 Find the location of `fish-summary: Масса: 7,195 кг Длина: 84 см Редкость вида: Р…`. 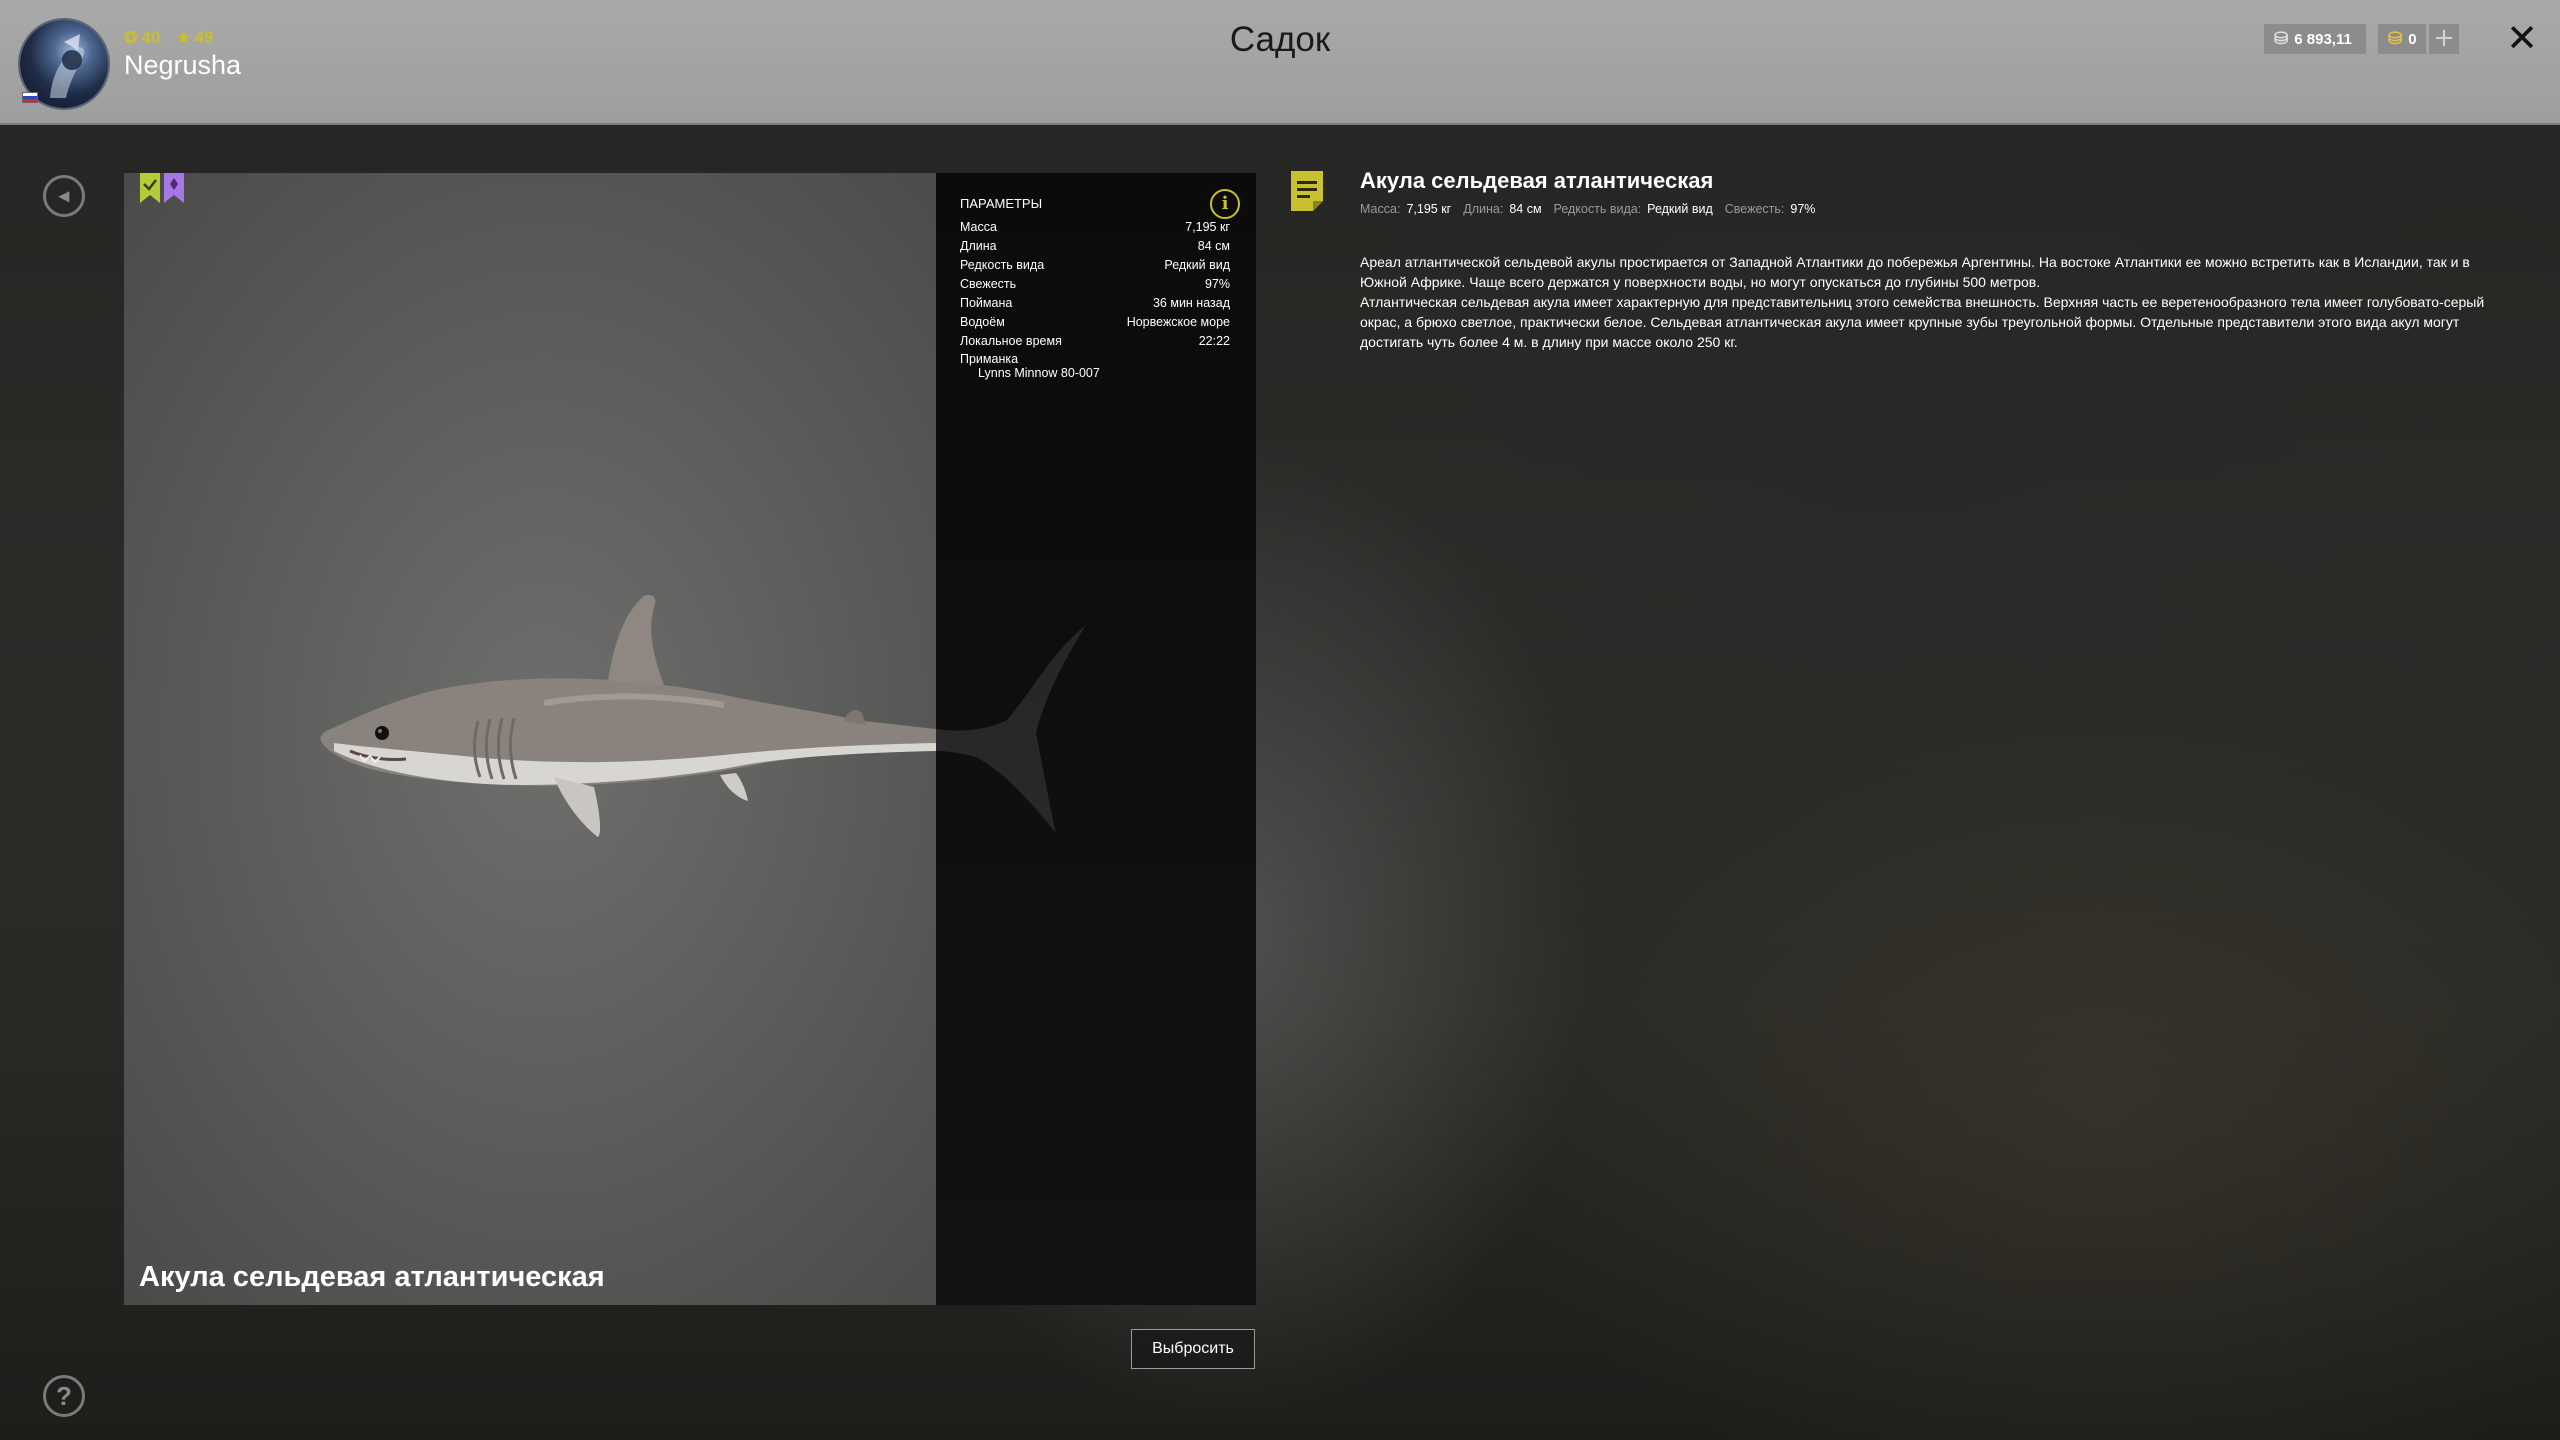

fish-summary: Масса: 7,195 кг Длина: 84 см Редкость вида: Р… is located at coordinates (1590, 209).